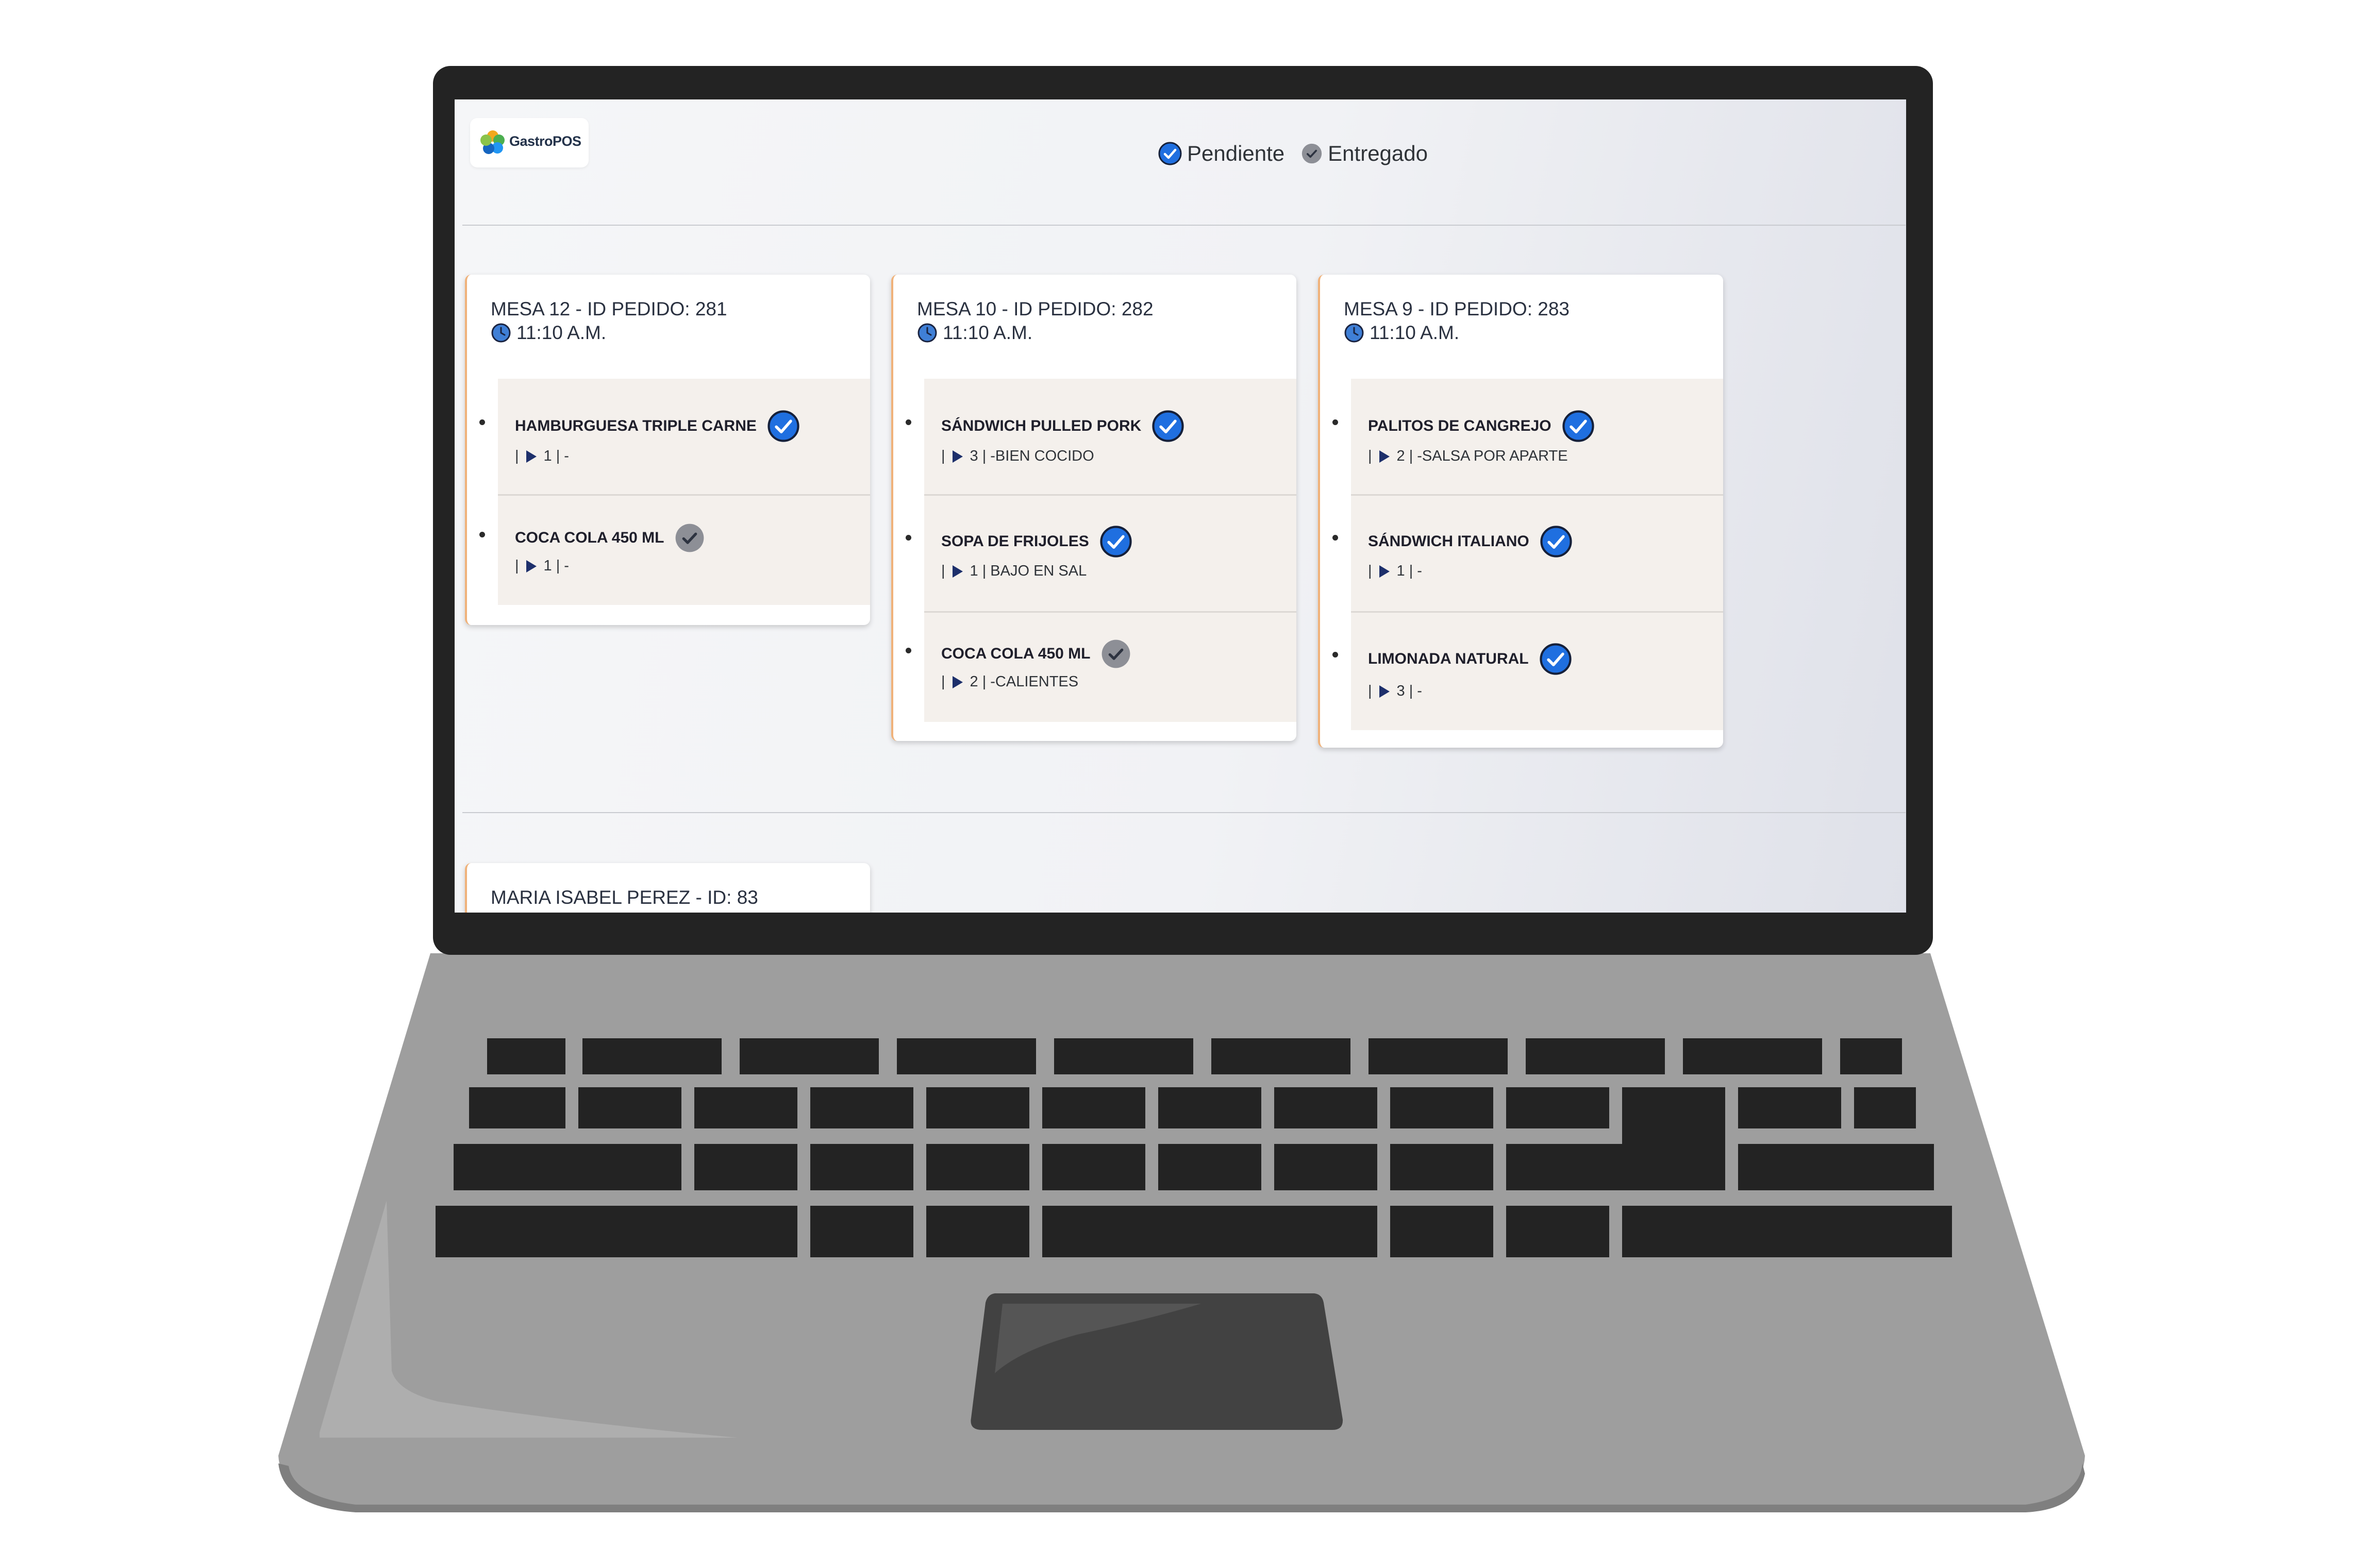 The width and height of the screenshot is (2353, 1568). Describe the element at coordinates (493, 142) in the screenshot. I see `logo-flower-icon` at that location.